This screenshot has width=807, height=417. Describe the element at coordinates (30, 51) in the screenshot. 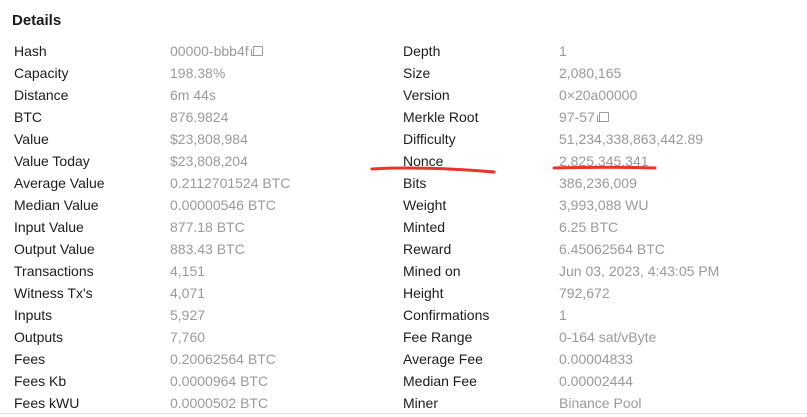

I see `detail-label: Hash` at that location.